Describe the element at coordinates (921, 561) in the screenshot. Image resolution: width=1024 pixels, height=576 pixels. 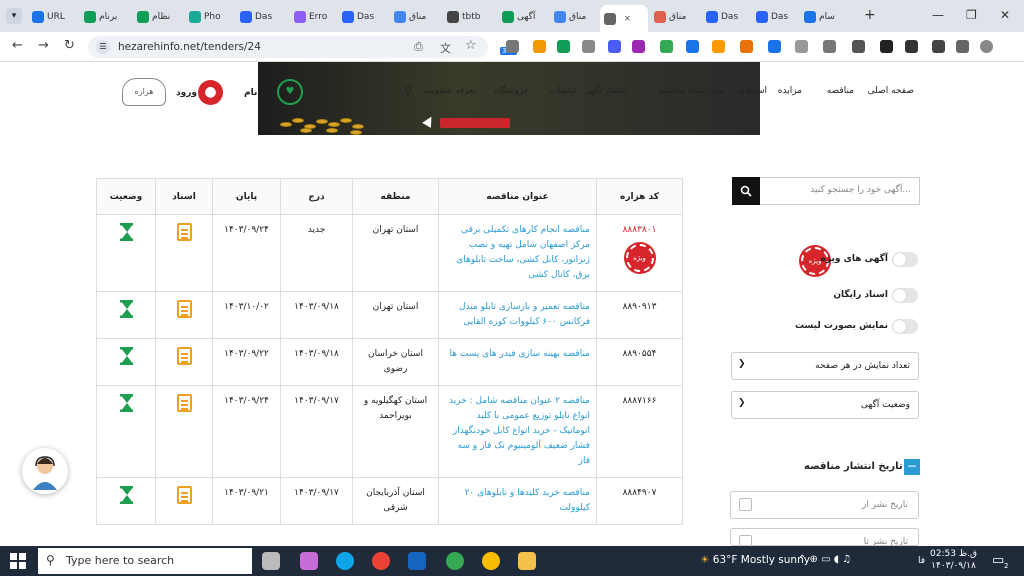
I see `language-indicator: فا` at that location.